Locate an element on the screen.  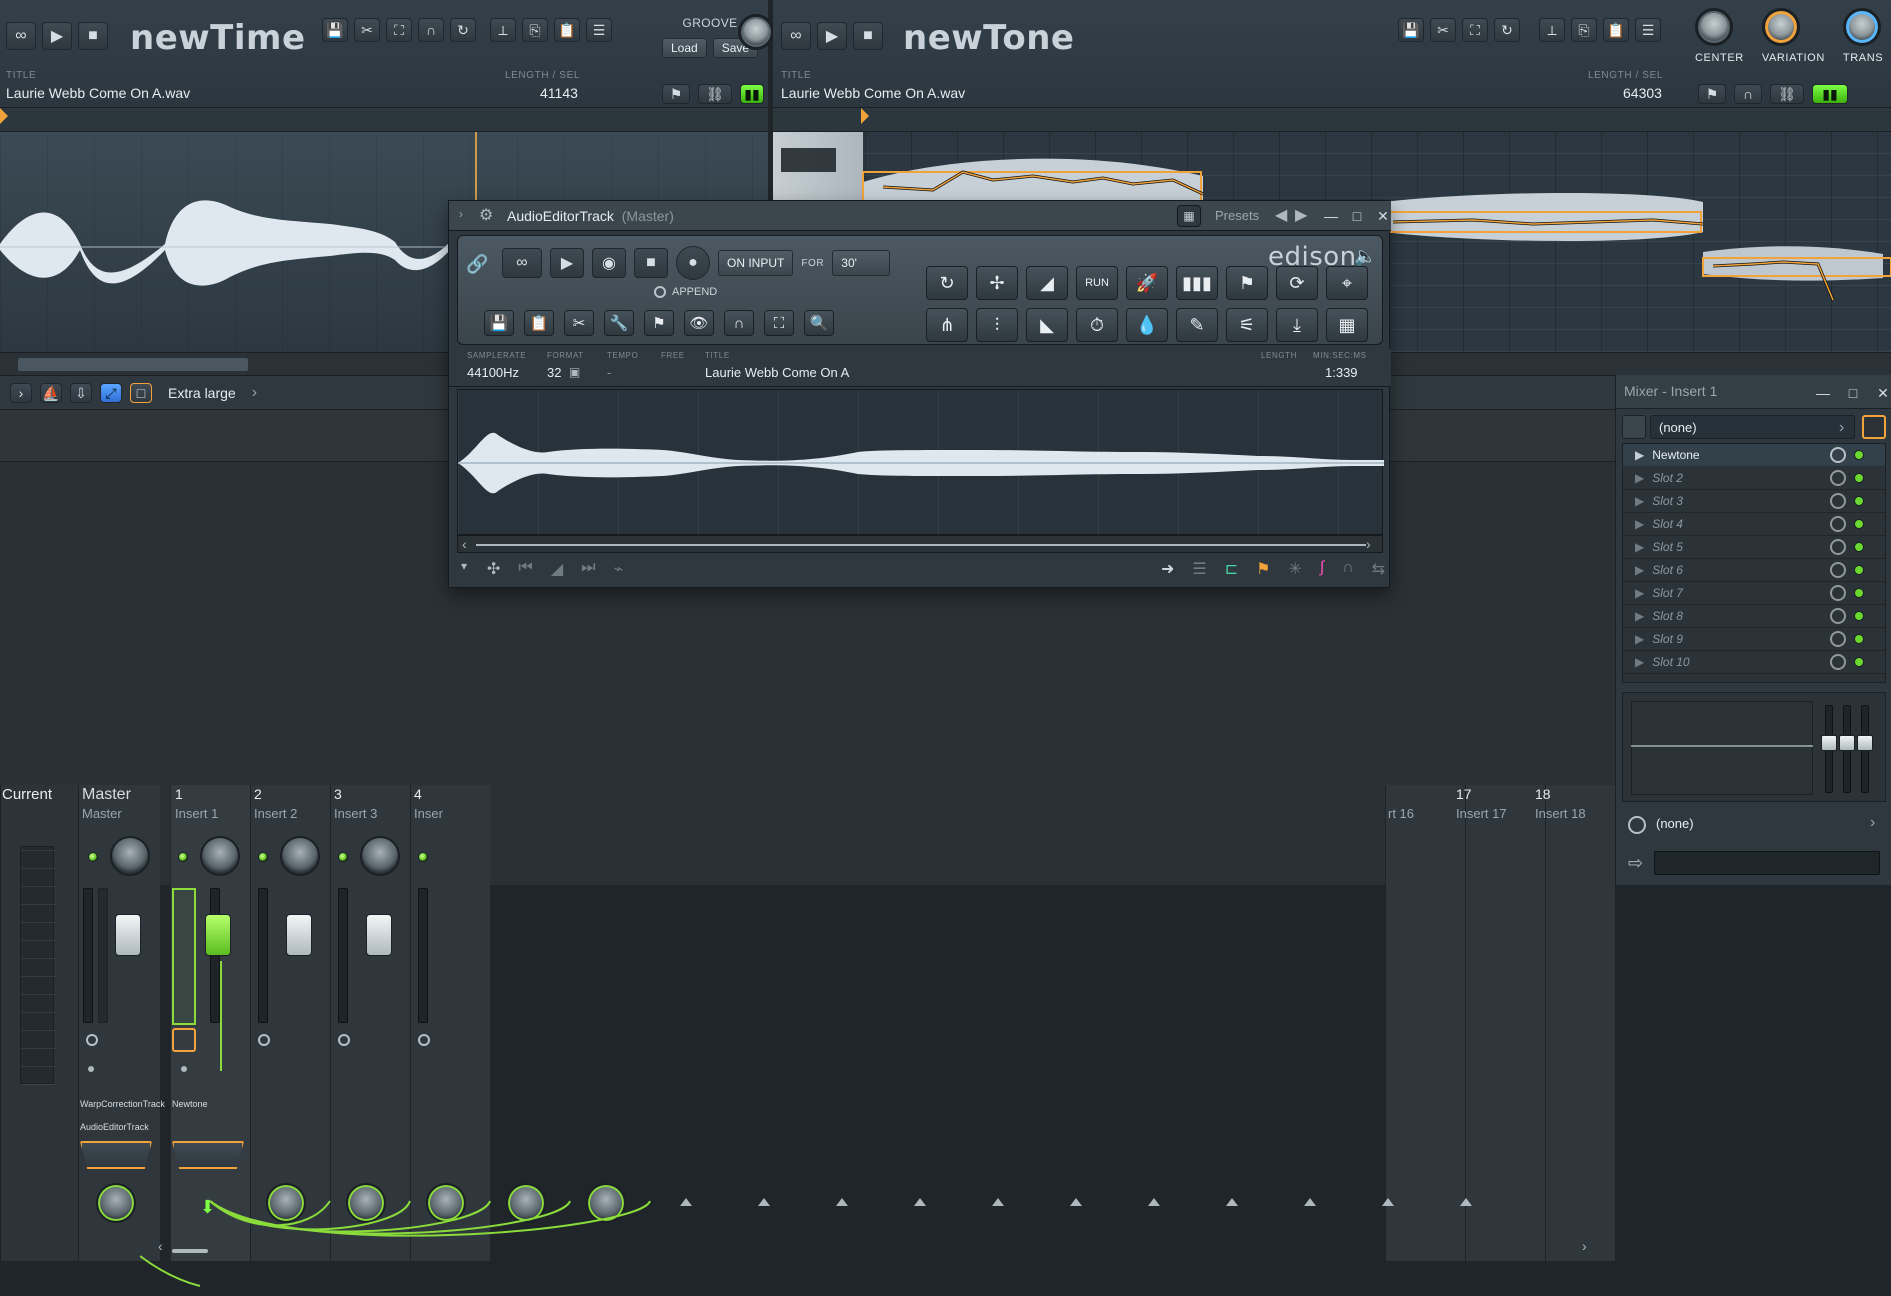
mixer-side-maximize-button: □ is located at coordinates (1853, 393).